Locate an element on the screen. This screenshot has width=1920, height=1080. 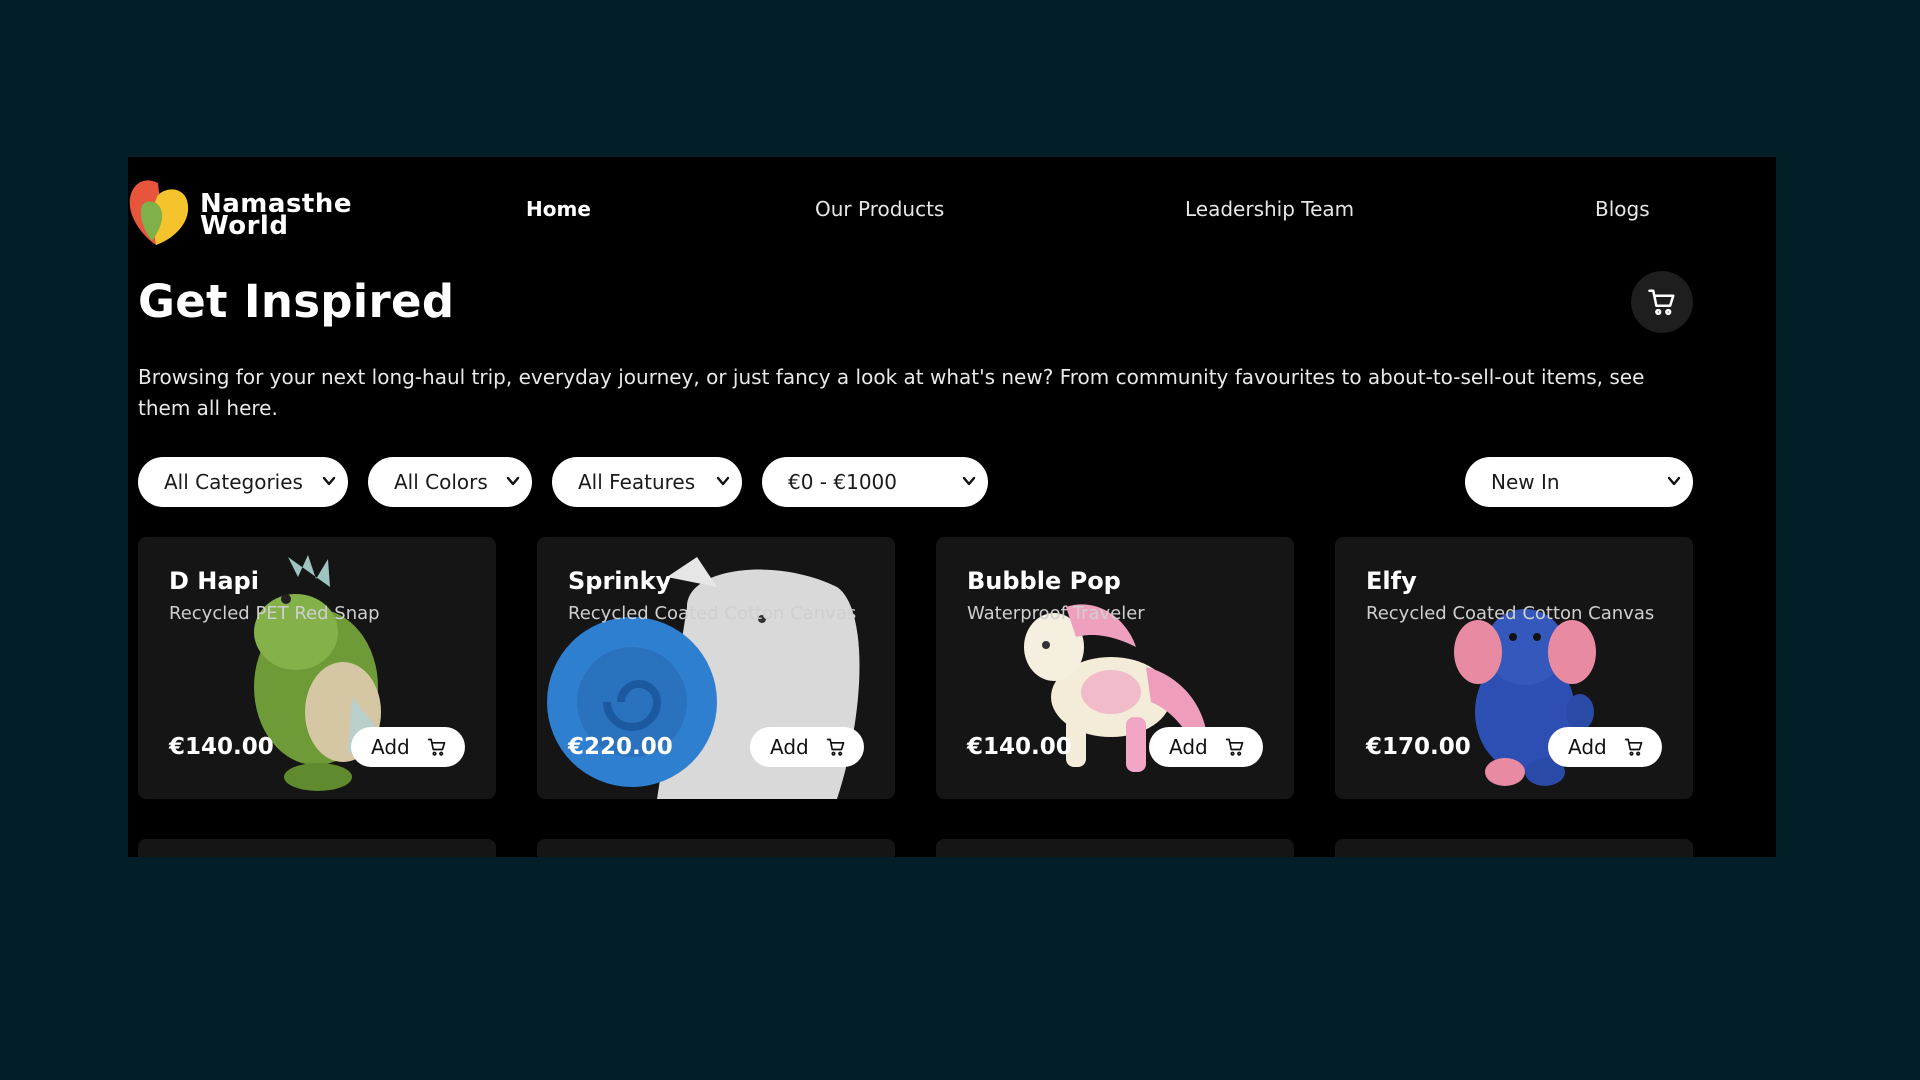
product-material: Recycled PET Red Snap is located at coordinates (274, 613).